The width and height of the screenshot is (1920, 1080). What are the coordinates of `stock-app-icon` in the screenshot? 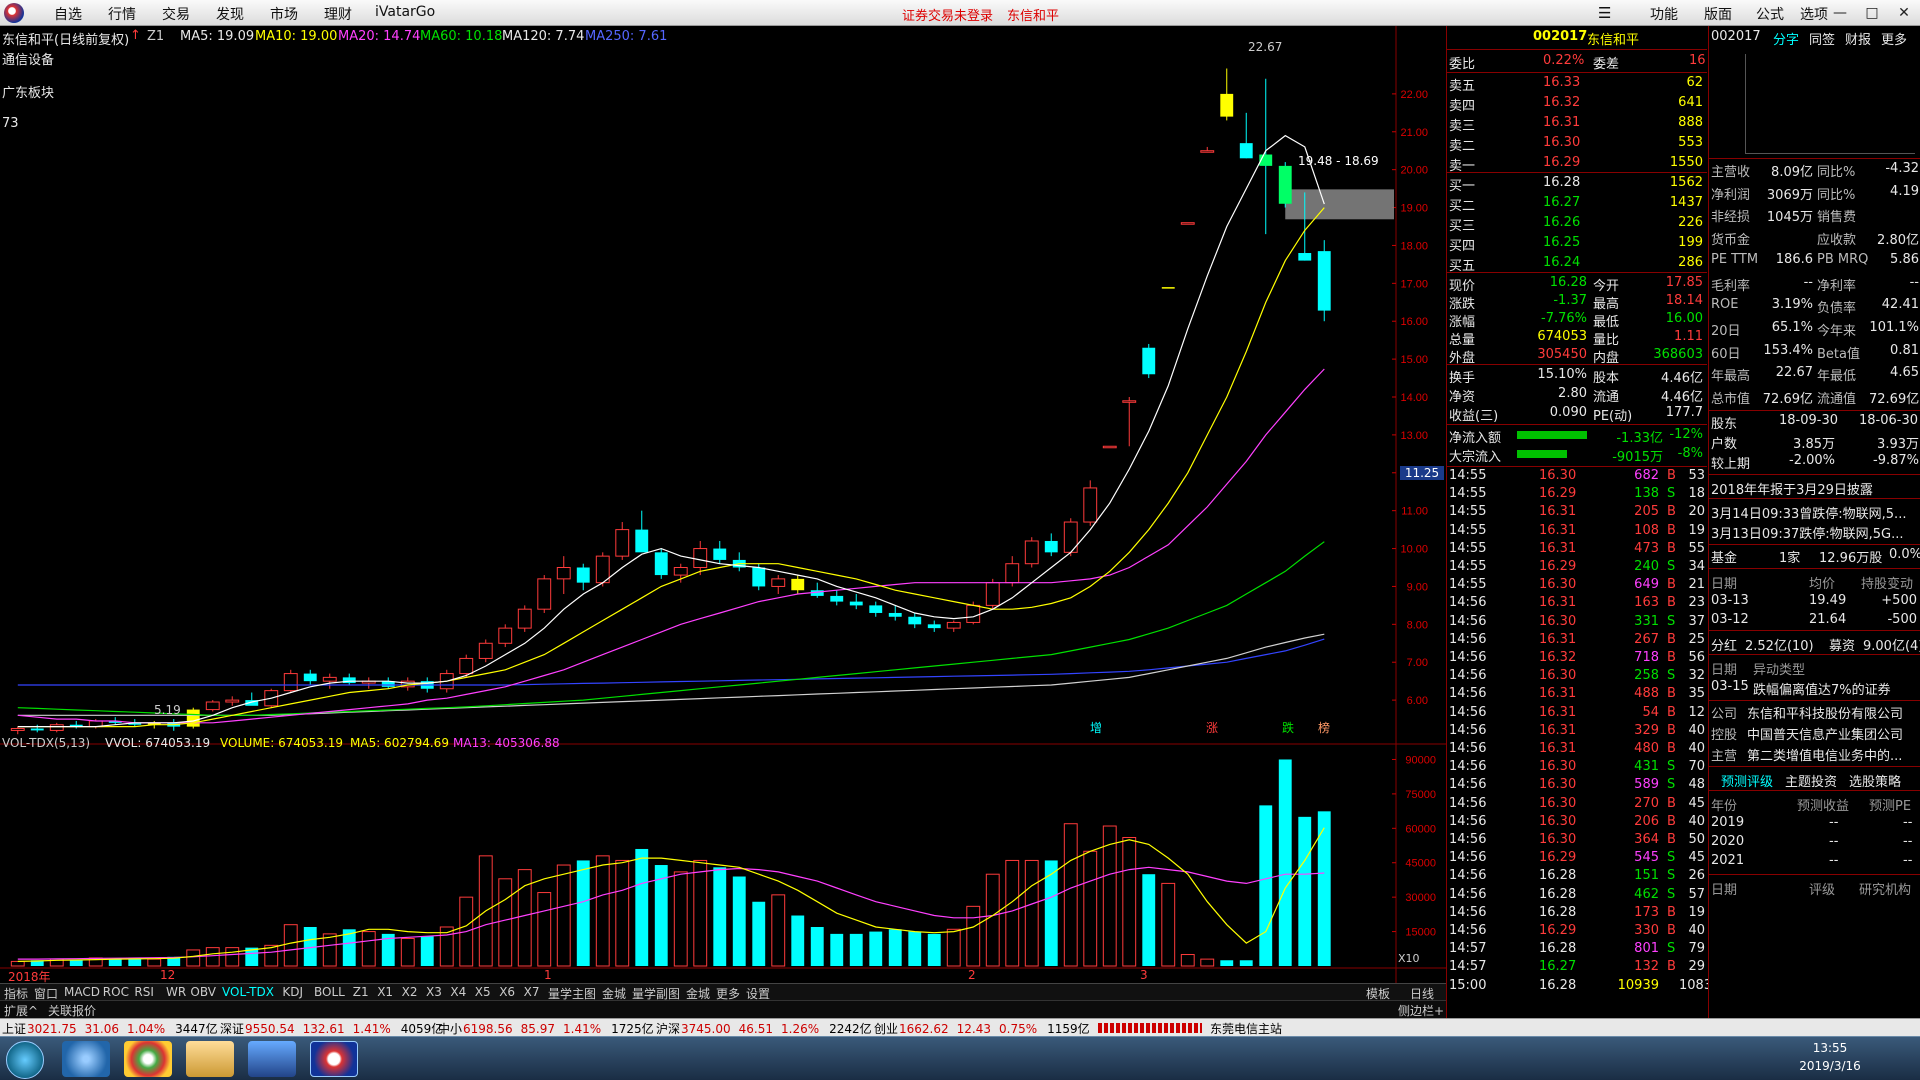 It's located at (334, 1059).